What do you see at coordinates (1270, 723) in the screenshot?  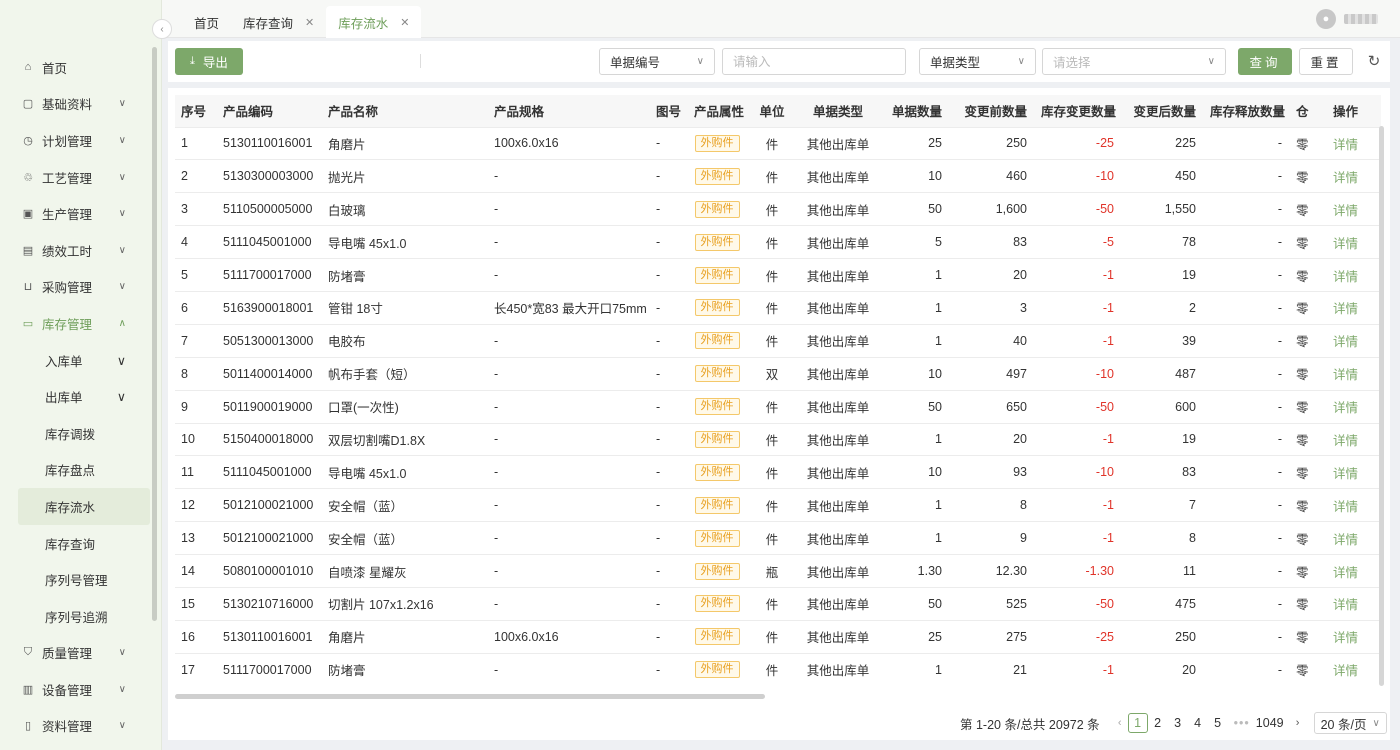 I see `page-last: 1049` at bounding box center [1270, 723].